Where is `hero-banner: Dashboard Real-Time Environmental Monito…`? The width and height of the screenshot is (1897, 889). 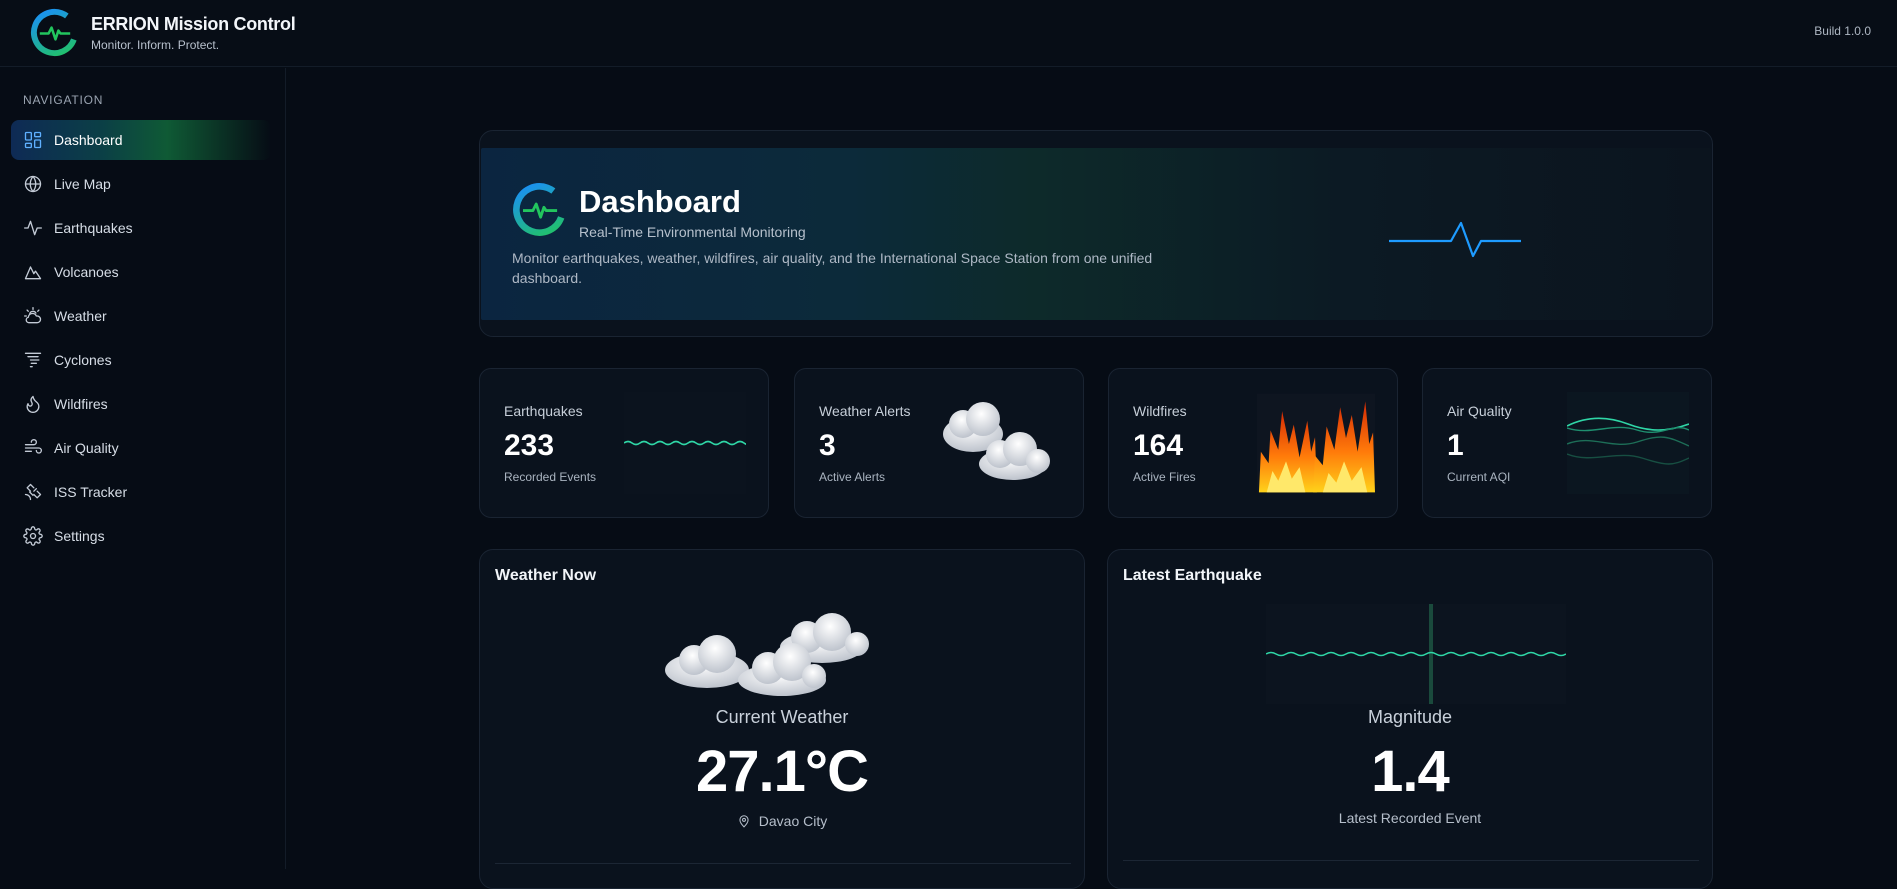 hero-banner: Dashboard Real-Time Environmental Monito… is located at coordinates (1096, 234).